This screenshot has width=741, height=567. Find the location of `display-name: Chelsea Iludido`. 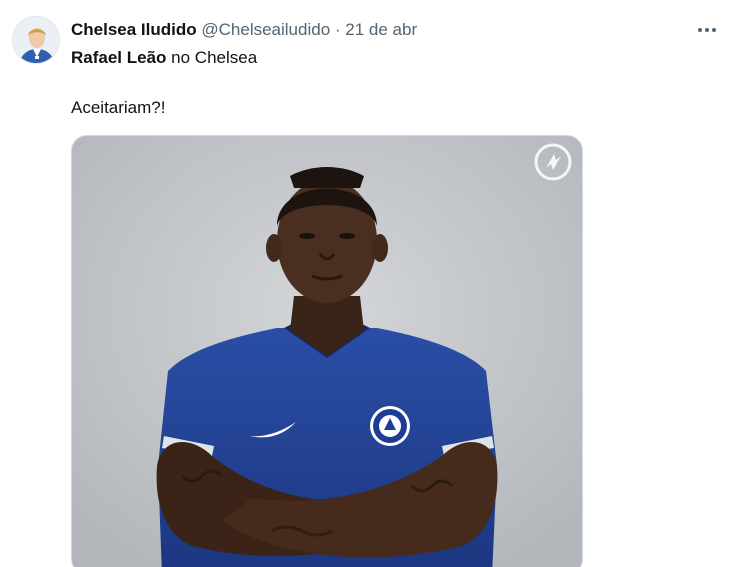

display-name: Chelsea Iludido is located at coordinates (134, 29).